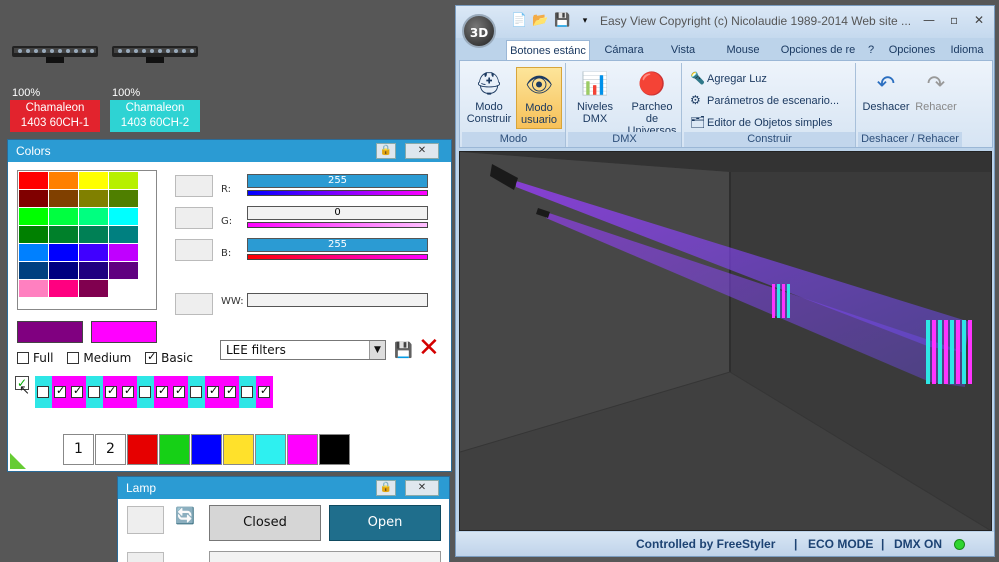 This screenshot has height=562, width=999. I want to click on tab-camara: Cámara, so click(624, 50).